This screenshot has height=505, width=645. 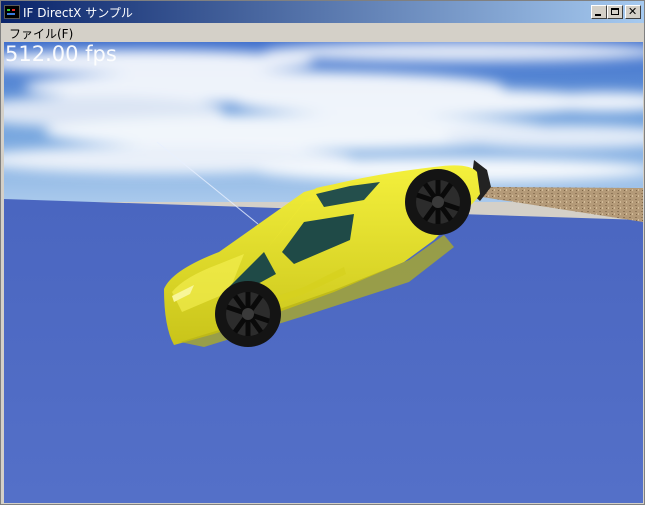 I want to click on menu-file: ファイル(F), so click(x=41, y=33).